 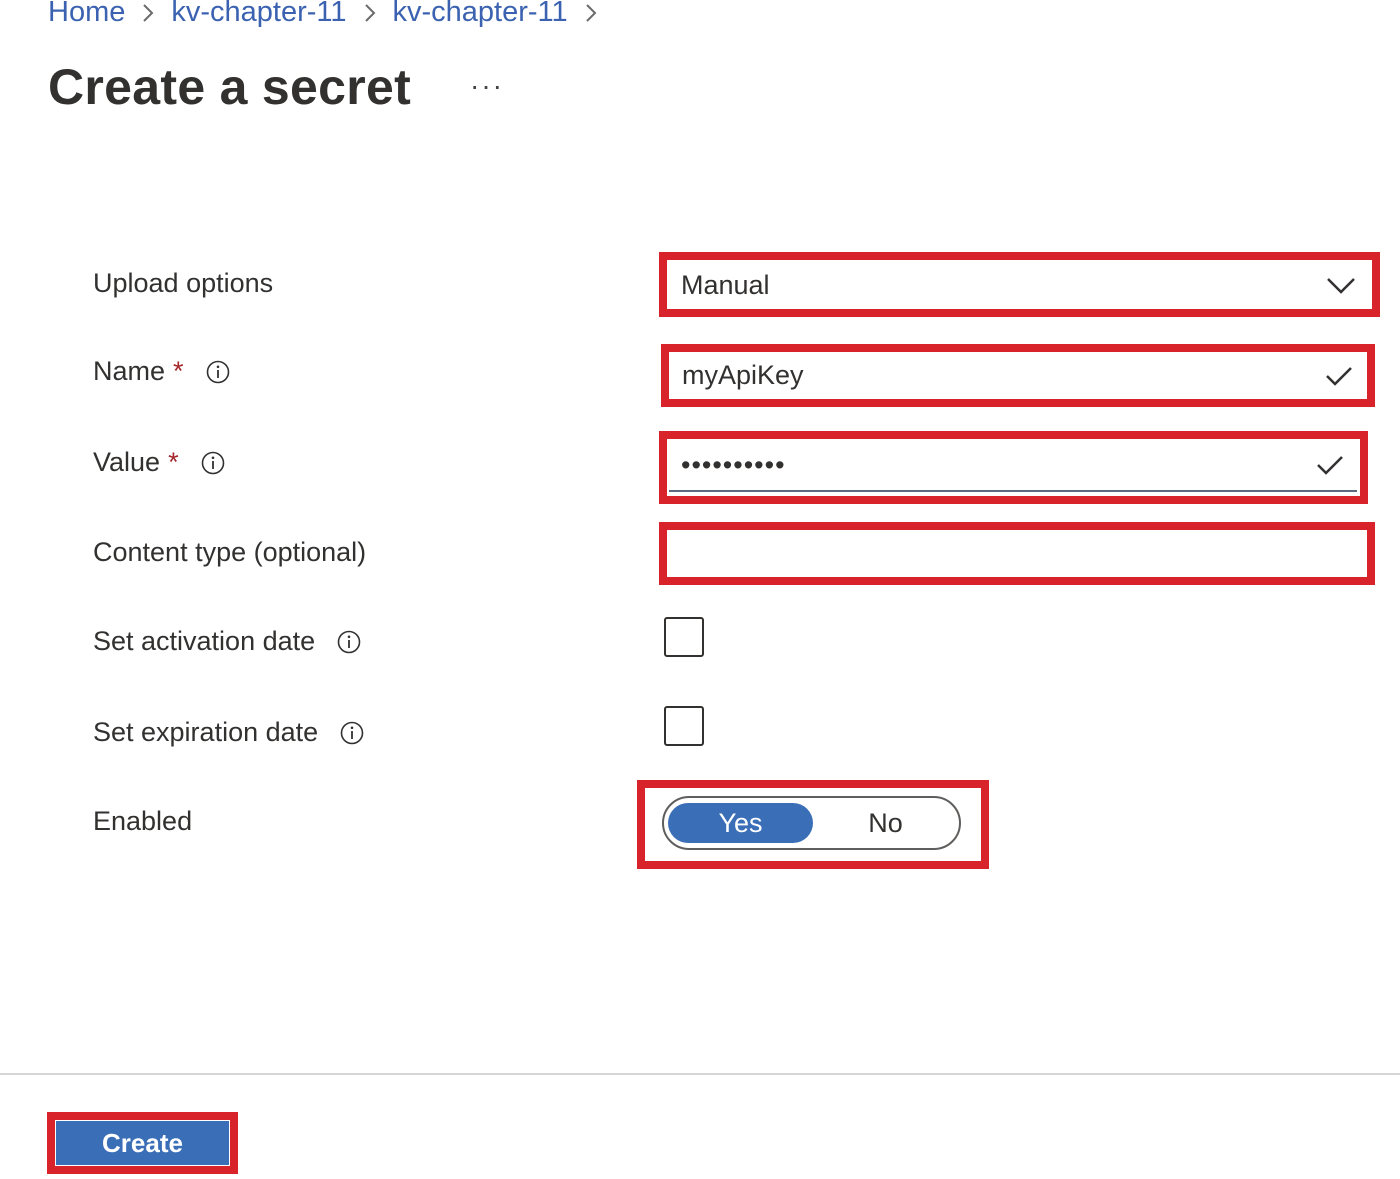 I want to click on breadcrumb: Home kv-chapter-11 kv-chapter-11, so click(x=331, y=14).